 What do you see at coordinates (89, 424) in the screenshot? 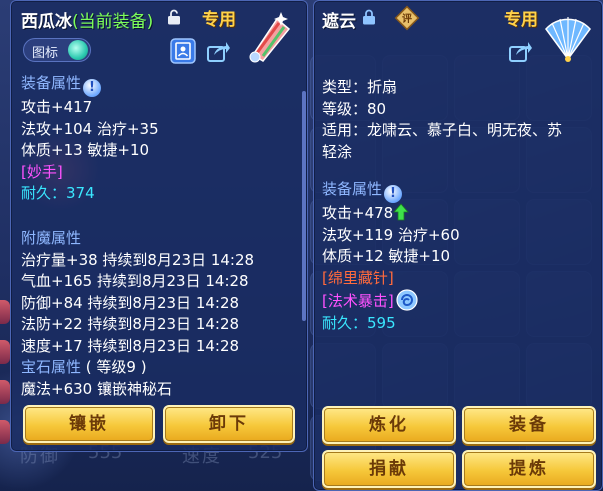
I see `inlay-button: 镶嵌` at bounding box center [89, 424].